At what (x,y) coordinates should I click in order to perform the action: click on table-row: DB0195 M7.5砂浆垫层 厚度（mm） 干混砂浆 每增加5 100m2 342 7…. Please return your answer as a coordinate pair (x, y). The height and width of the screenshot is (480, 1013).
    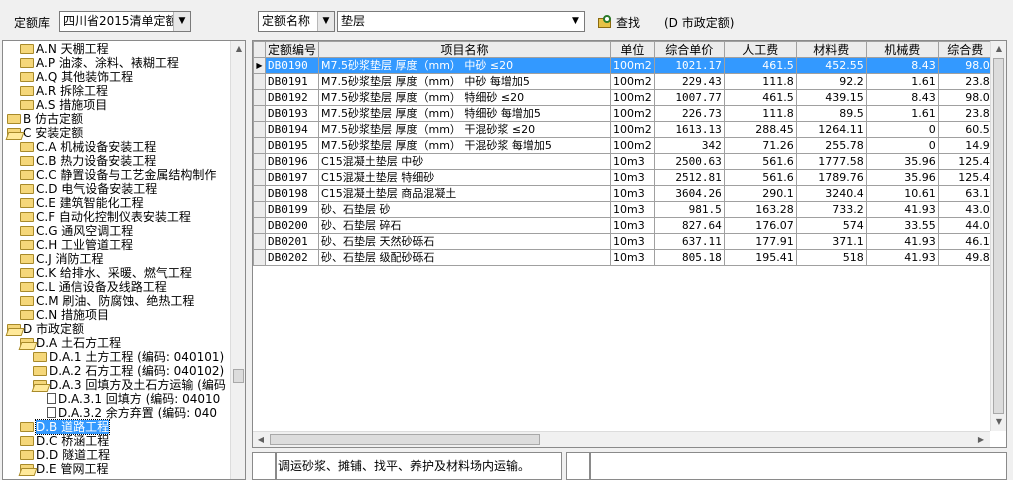
    Looking at the image, I should click on (623, 145).